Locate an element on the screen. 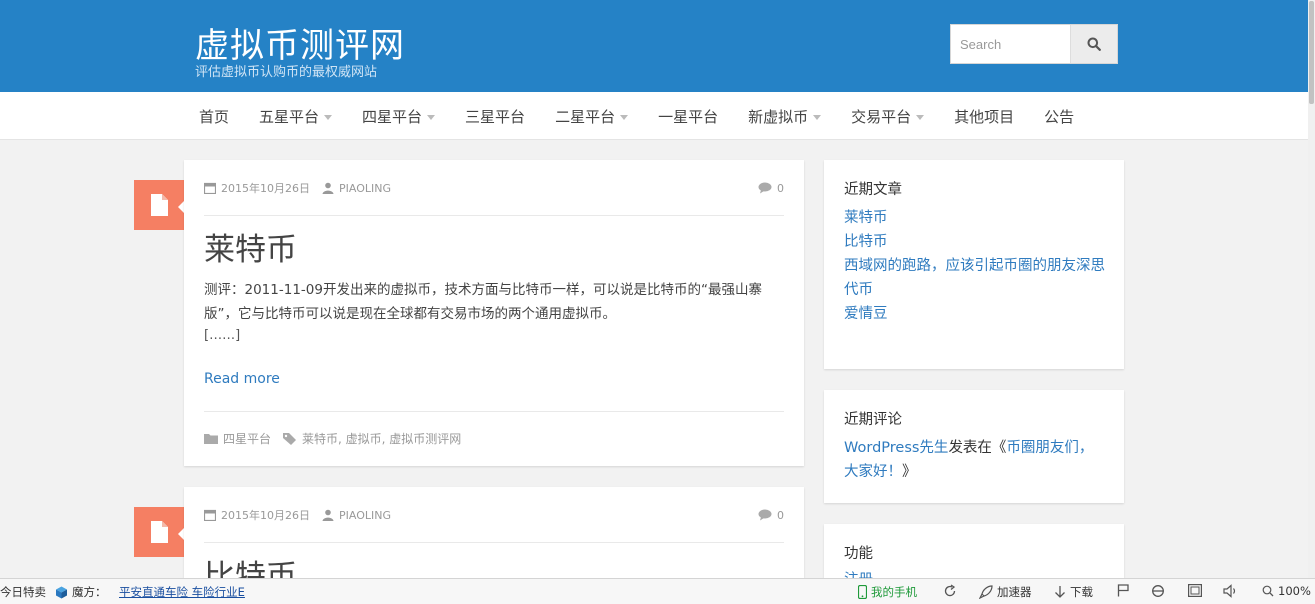  status-phone: 我的手机 is located at coordinates (887, 592).